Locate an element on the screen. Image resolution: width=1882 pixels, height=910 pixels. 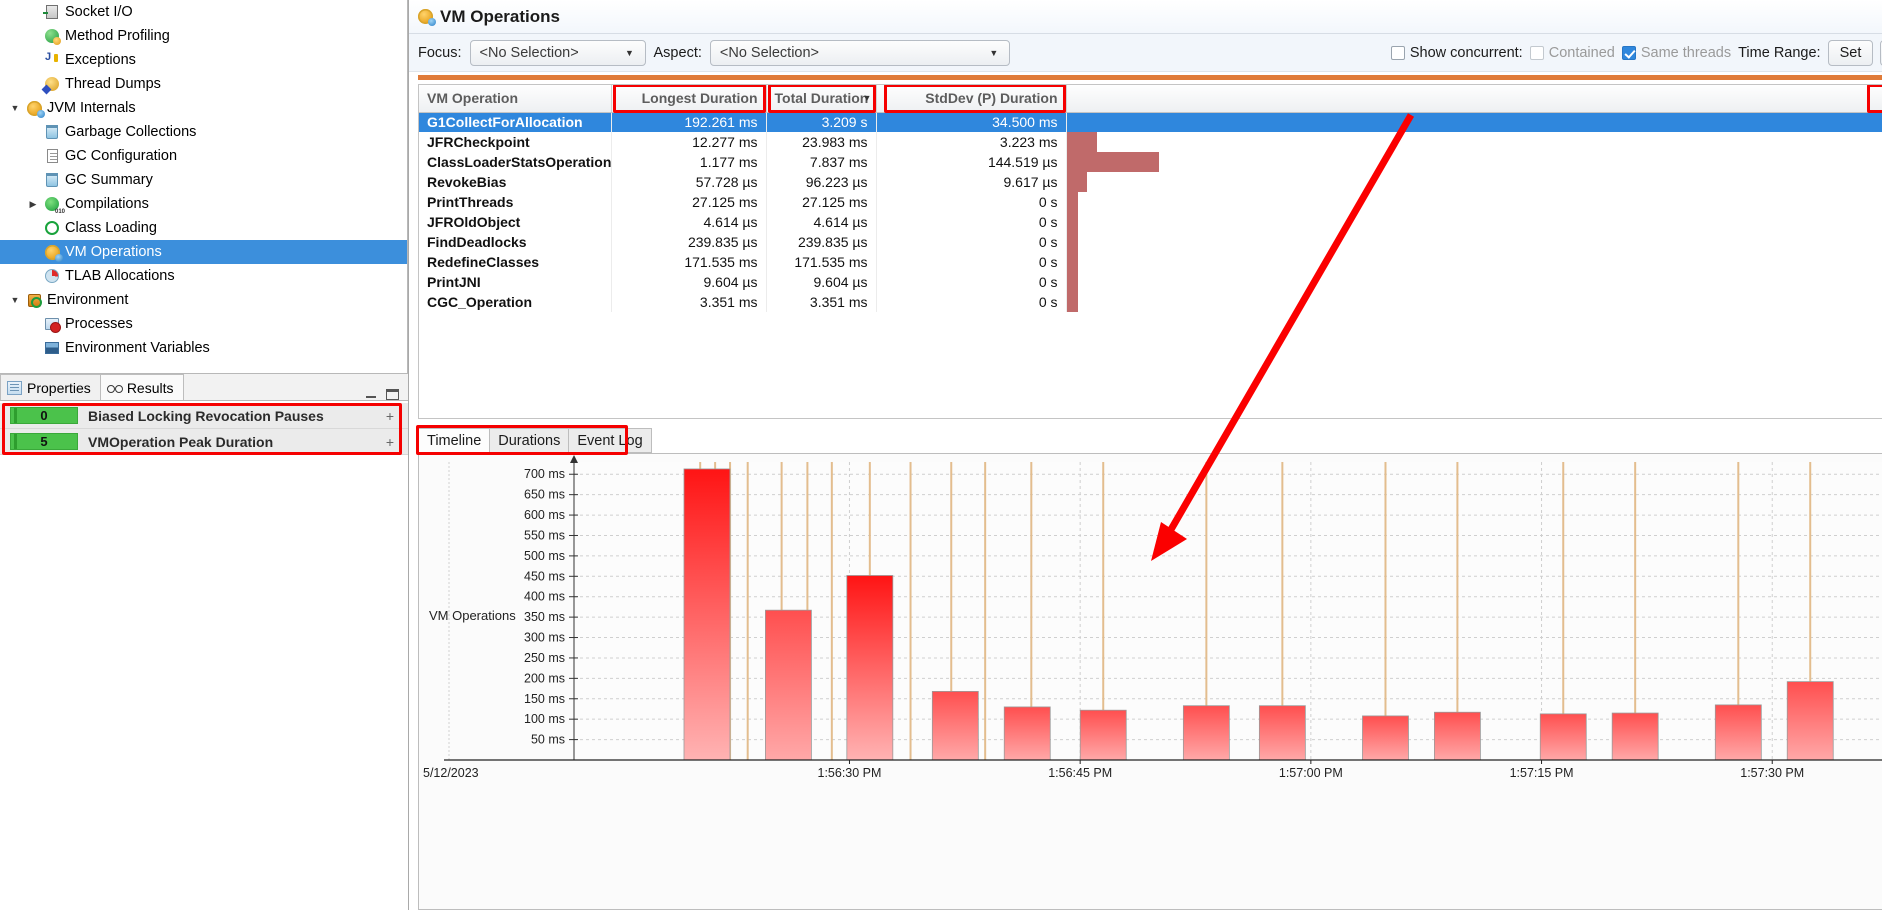
time-range-set-button: Set is located at coordinates (1850, 52).